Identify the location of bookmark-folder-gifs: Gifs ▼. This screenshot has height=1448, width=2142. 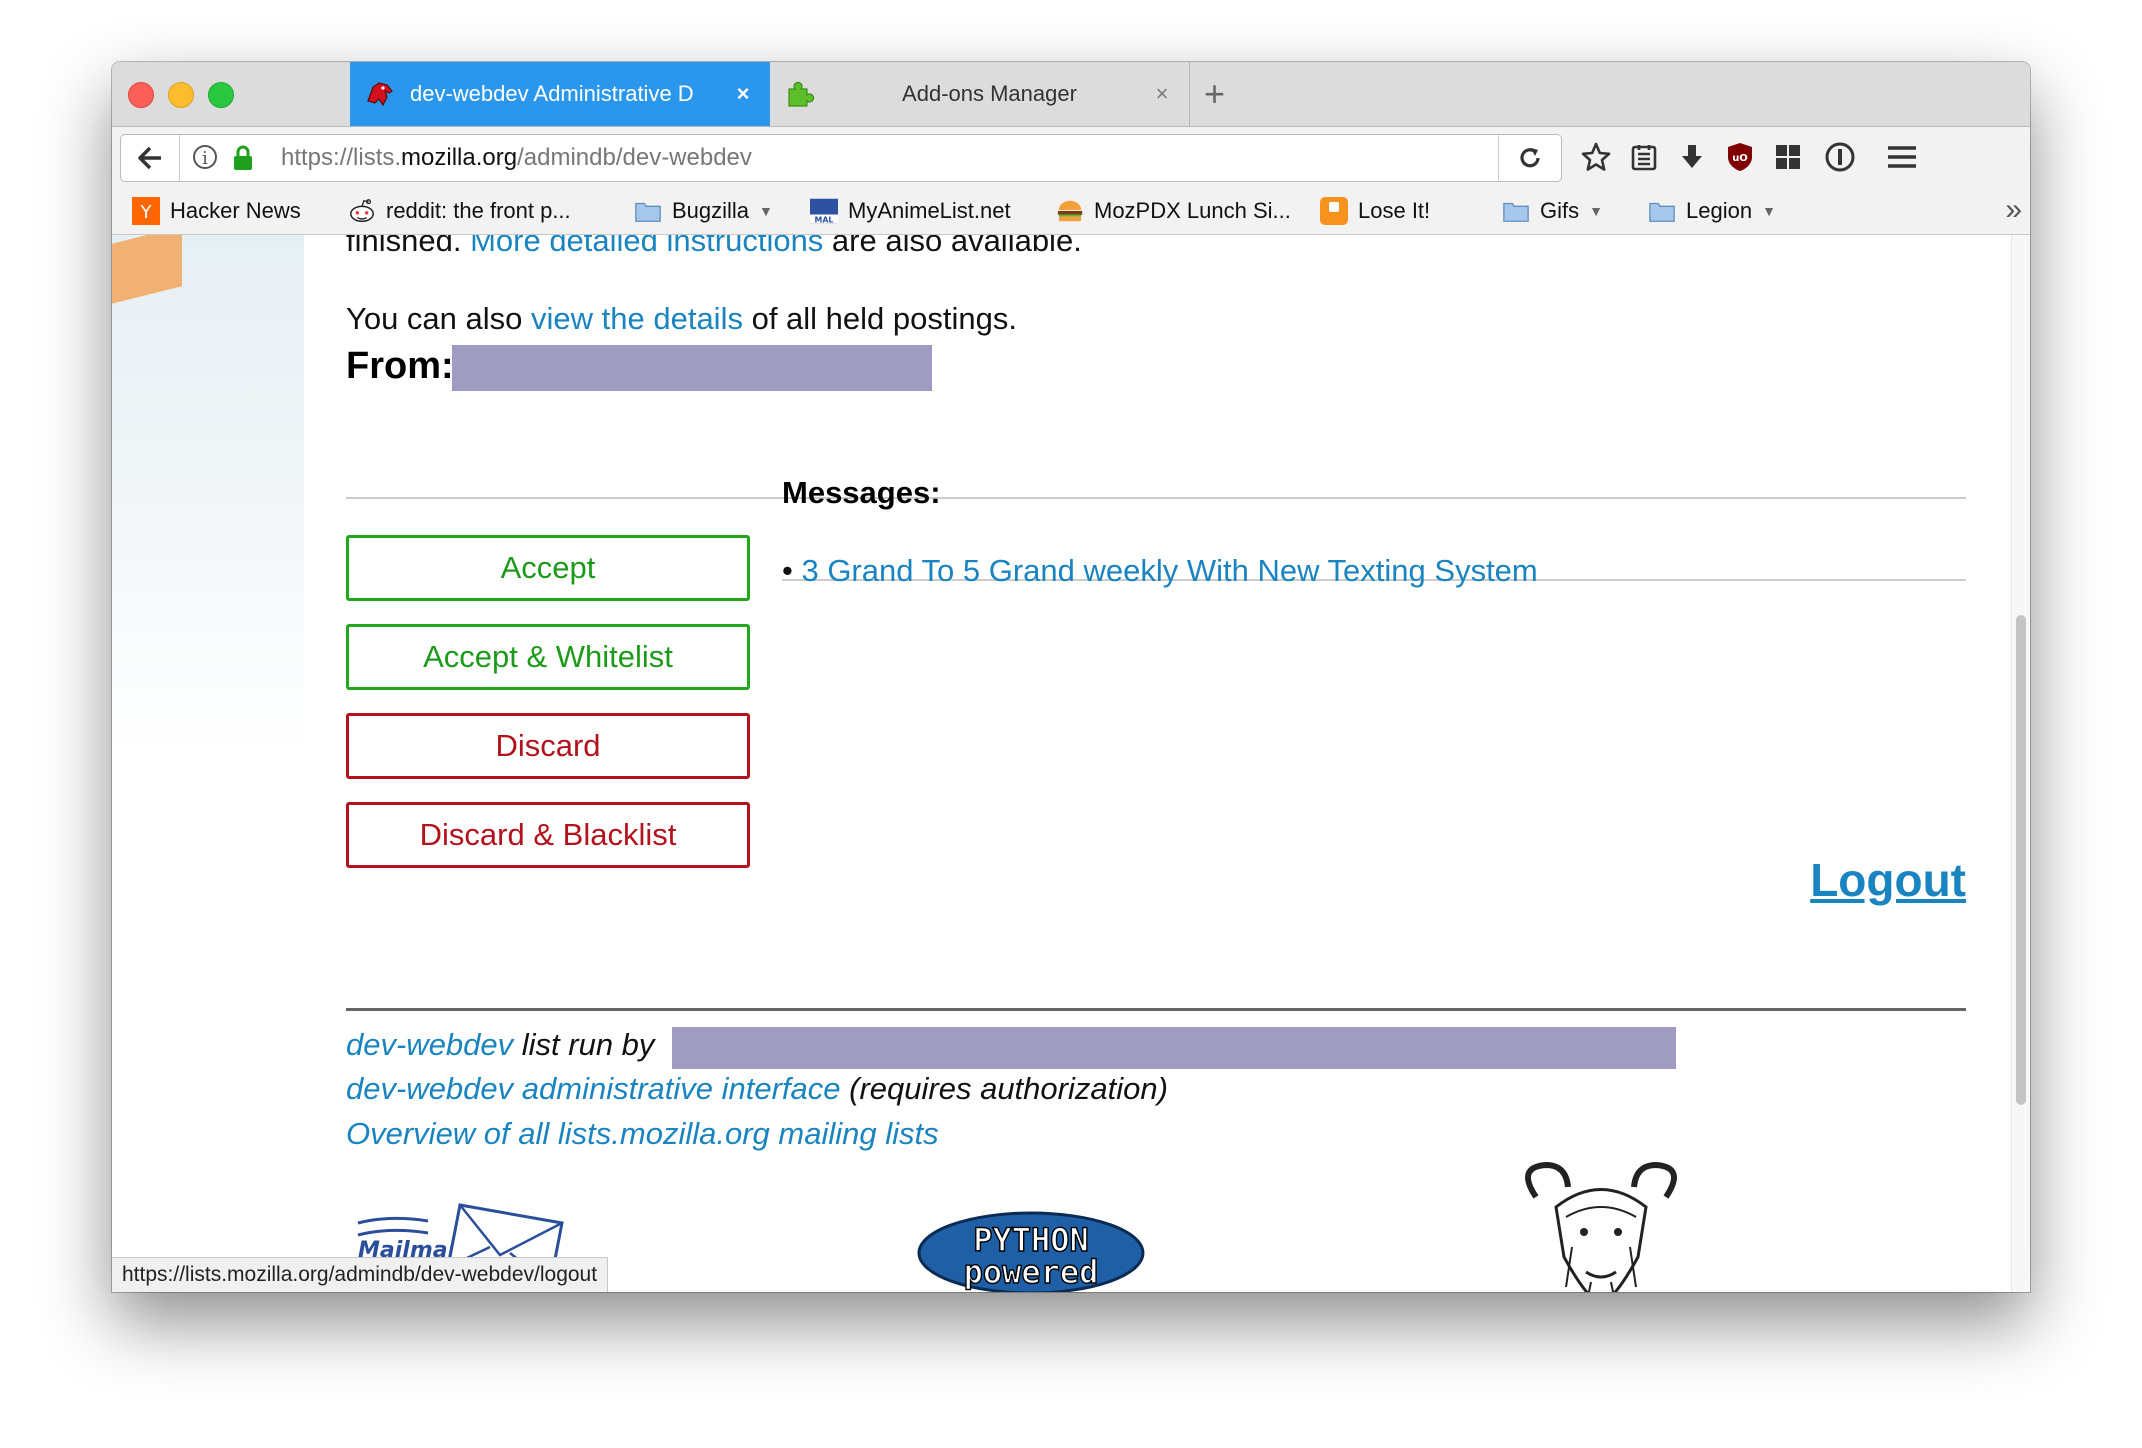
(1552, 211).